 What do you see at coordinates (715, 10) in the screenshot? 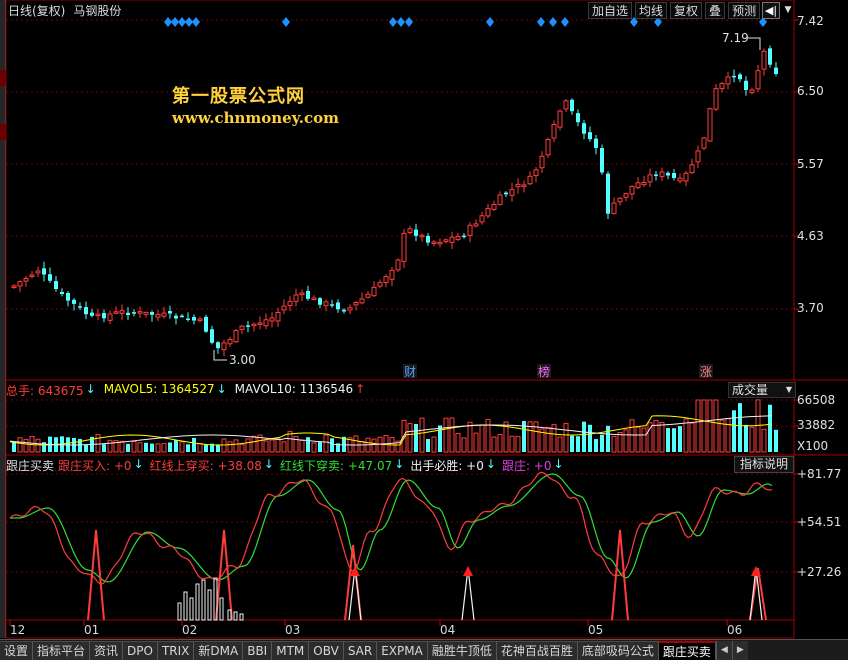
I see `overlay-button: 叠` at bounding box center [715, 10].